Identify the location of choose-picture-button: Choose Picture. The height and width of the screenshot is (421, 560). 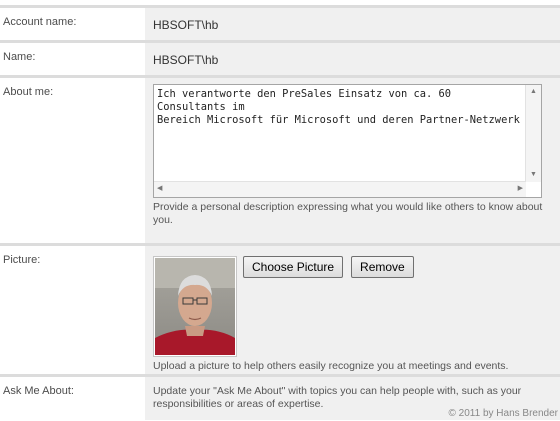
(293, 267).